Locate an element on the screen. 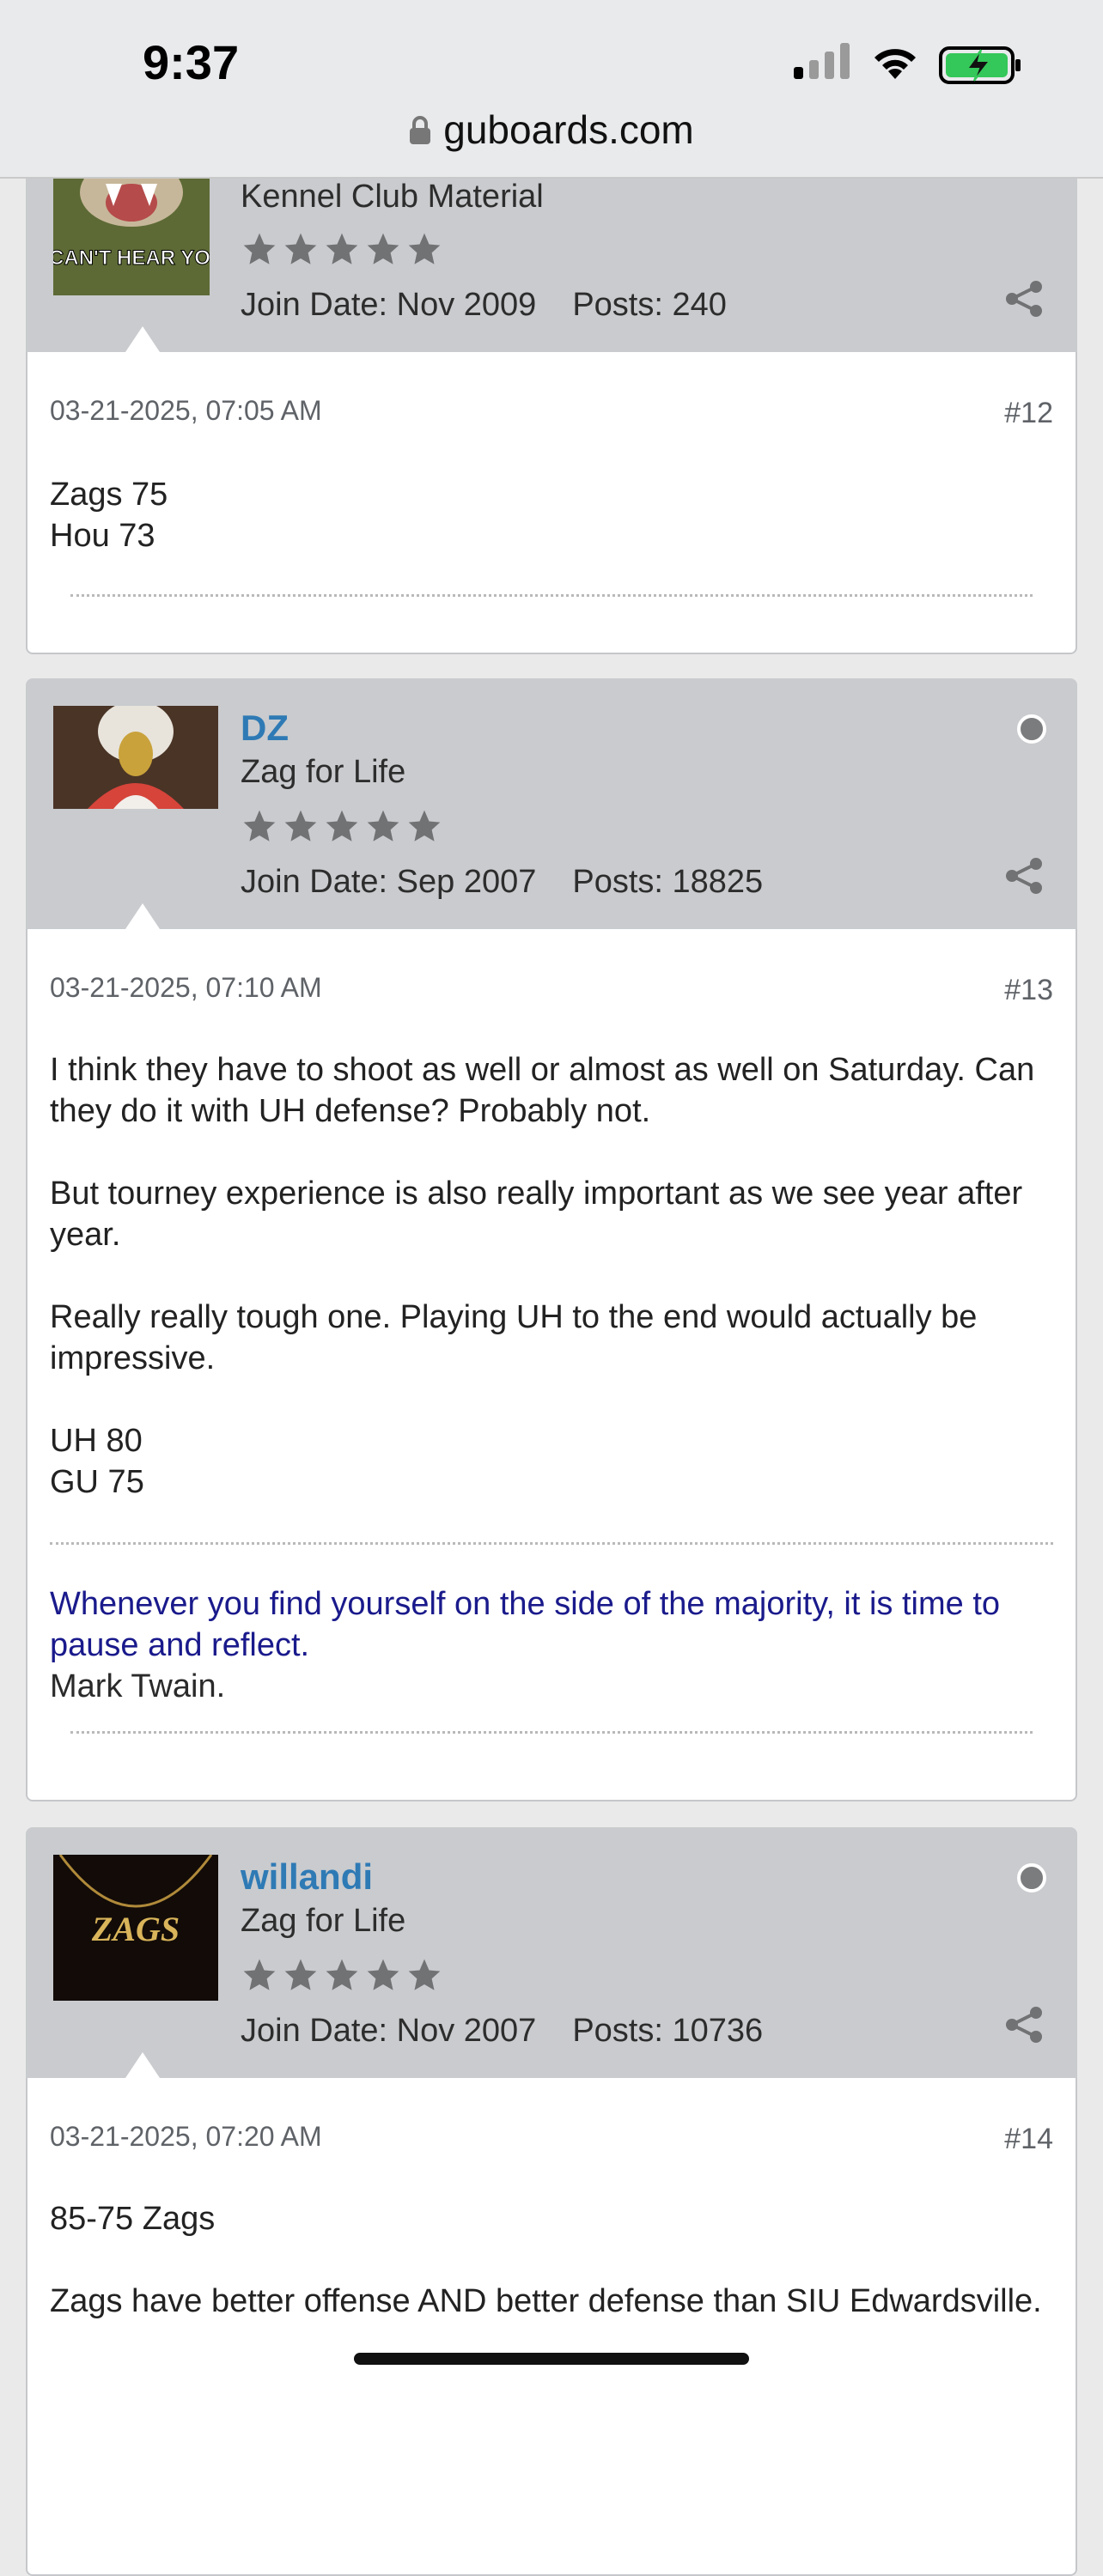  join-info: Join Date: Sep 2007 Posts: 18825 is located at coordinates (502, 882).